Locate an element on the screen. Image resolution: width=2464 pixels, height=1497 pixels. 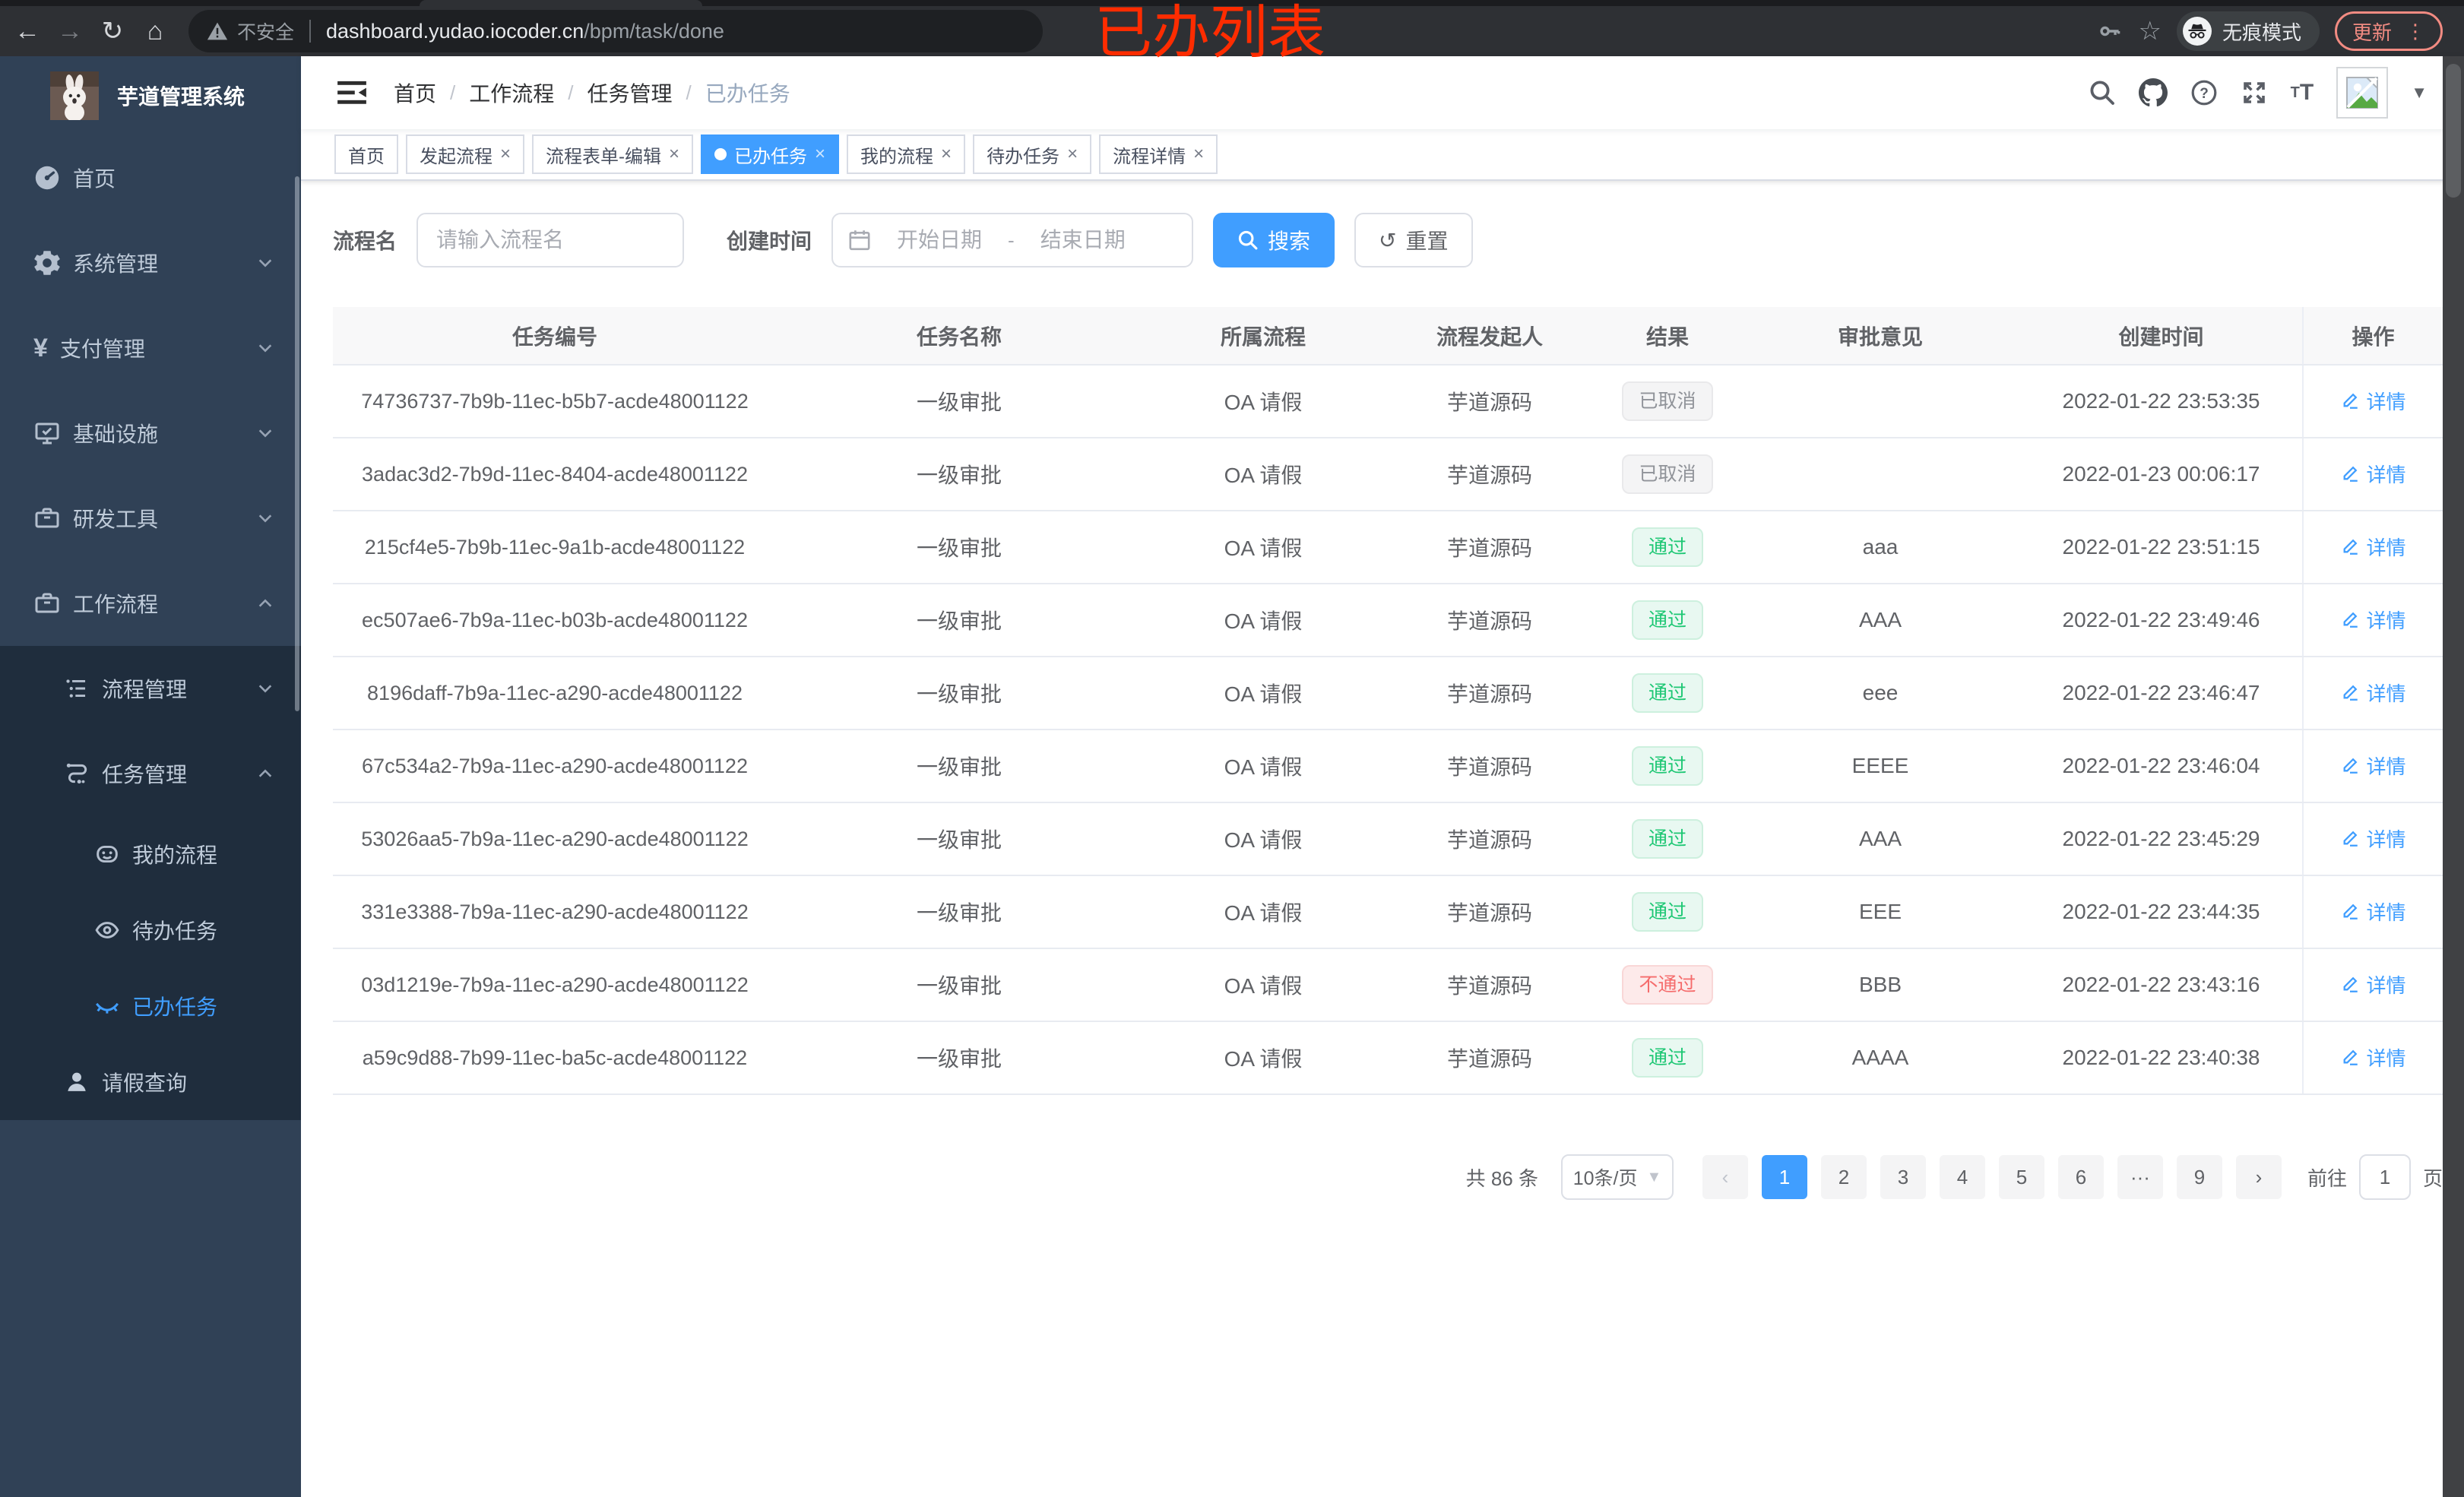
sidebar-item-home: 首页 is located at coordinates (150, 177).